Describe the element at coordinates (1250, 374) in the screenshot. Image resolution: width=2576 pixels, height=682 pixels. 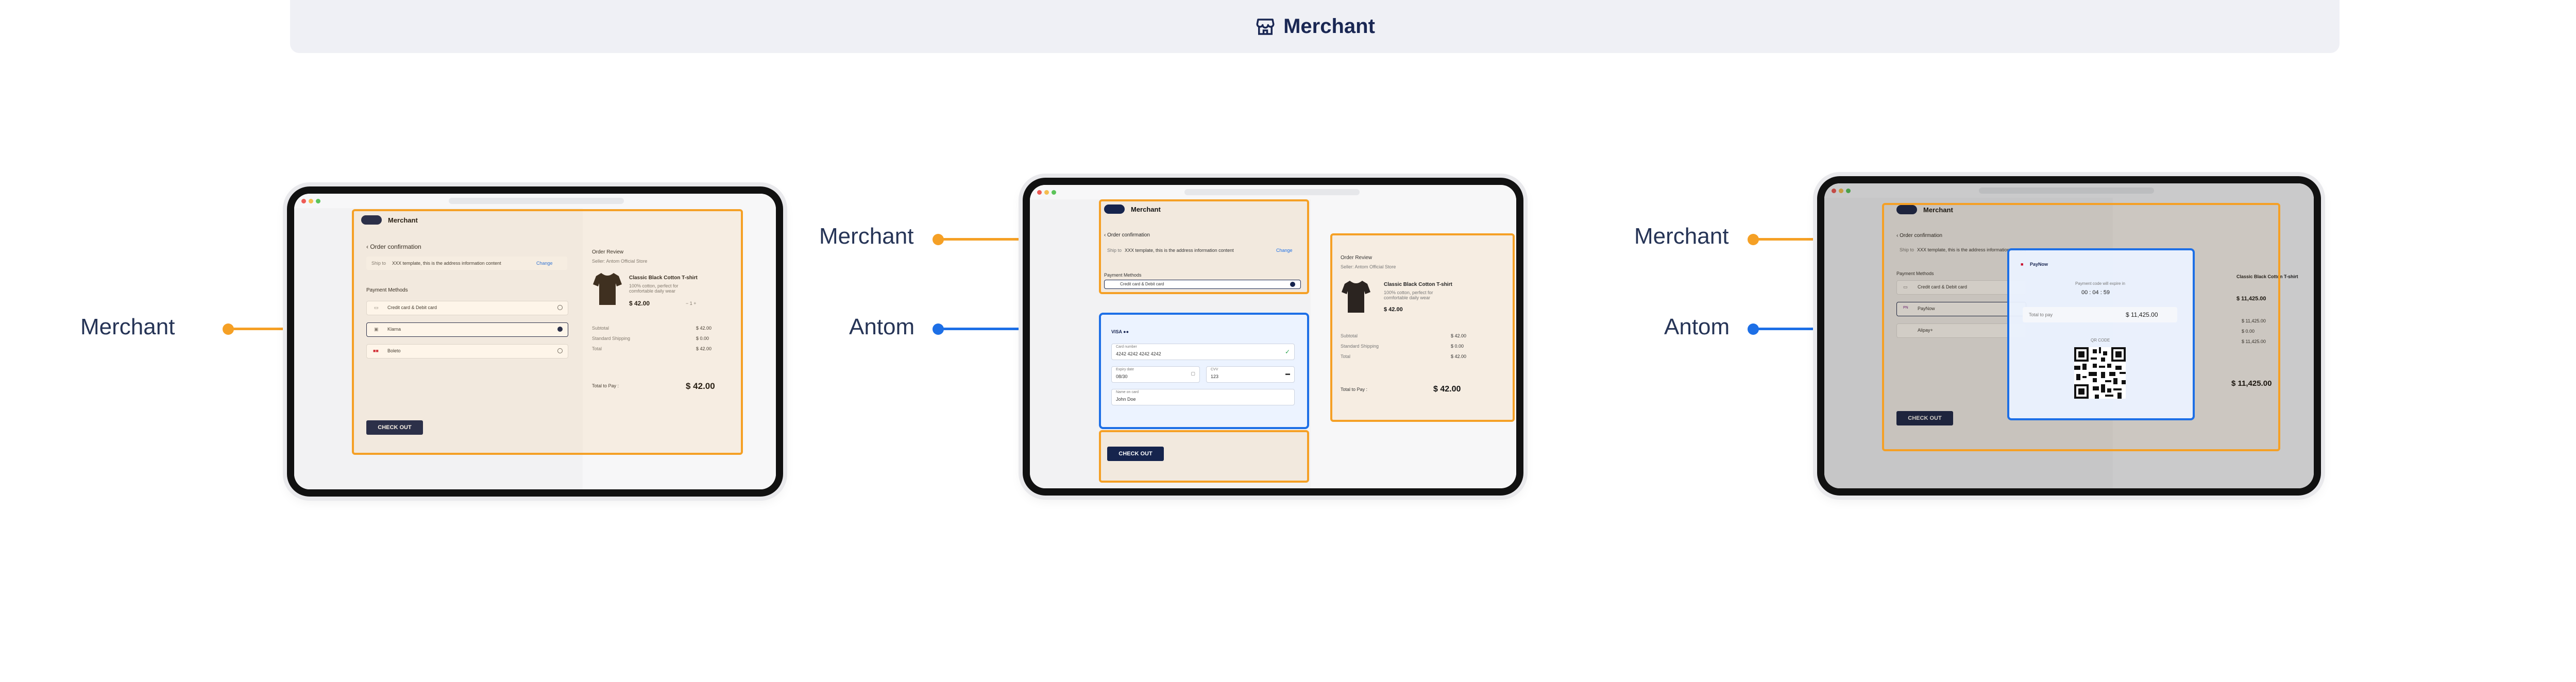
I see `cvv-field: CVV 123 ▬` at that location.